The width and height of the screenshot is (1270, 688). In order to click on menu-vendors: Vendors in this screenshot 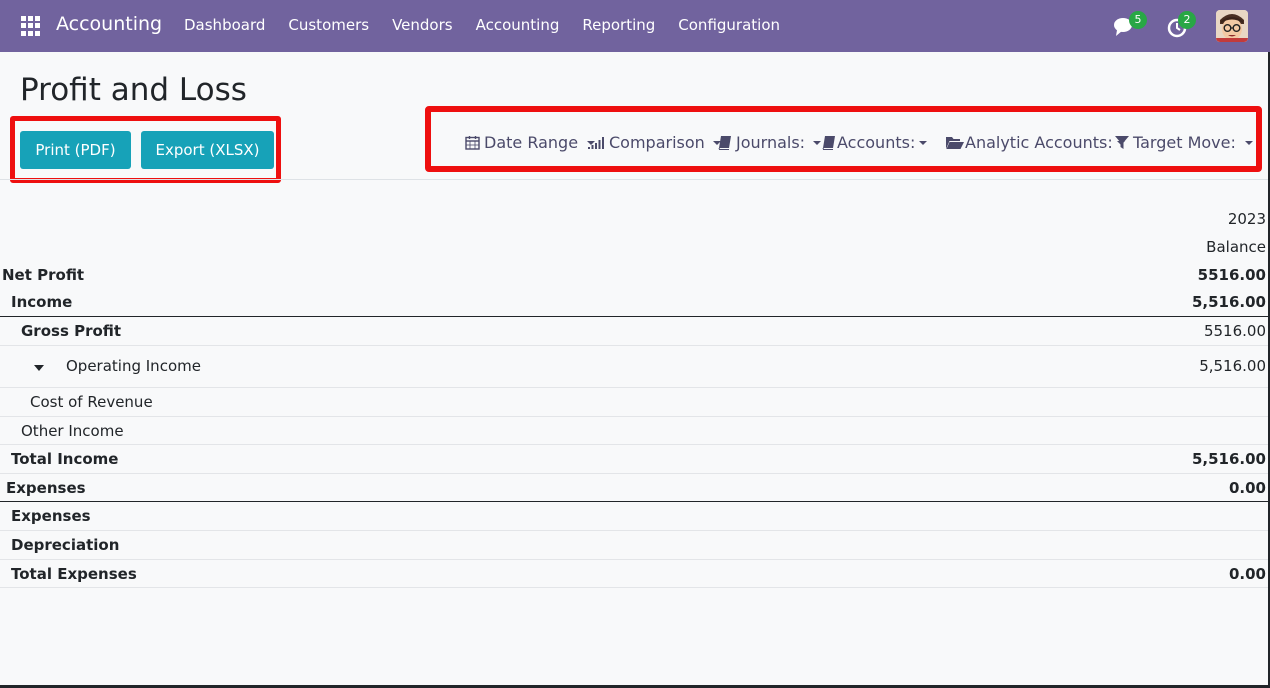, I will do `click(422, 25)`.